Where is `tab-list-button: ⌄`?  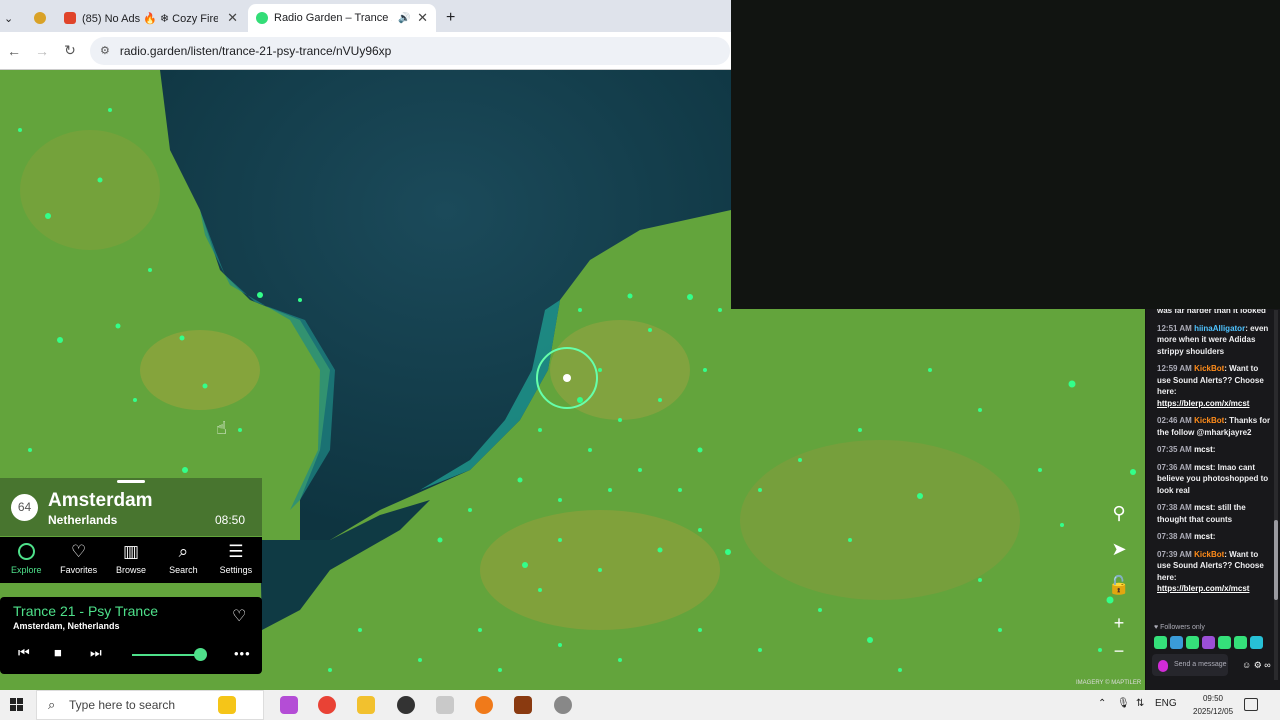 tab-list-button: ⌄ is located at coordinates (9, 18).